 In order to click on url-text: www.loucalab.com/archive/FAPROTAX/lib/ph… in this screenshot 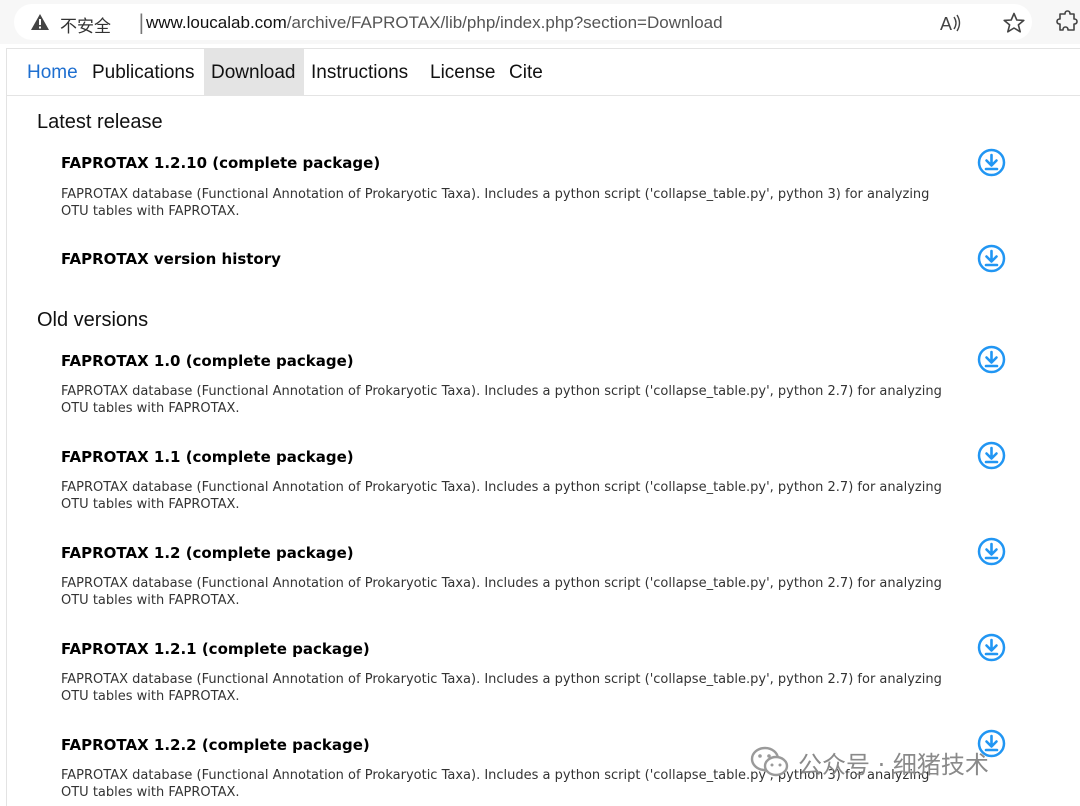, I will do `click(434, 23)`.